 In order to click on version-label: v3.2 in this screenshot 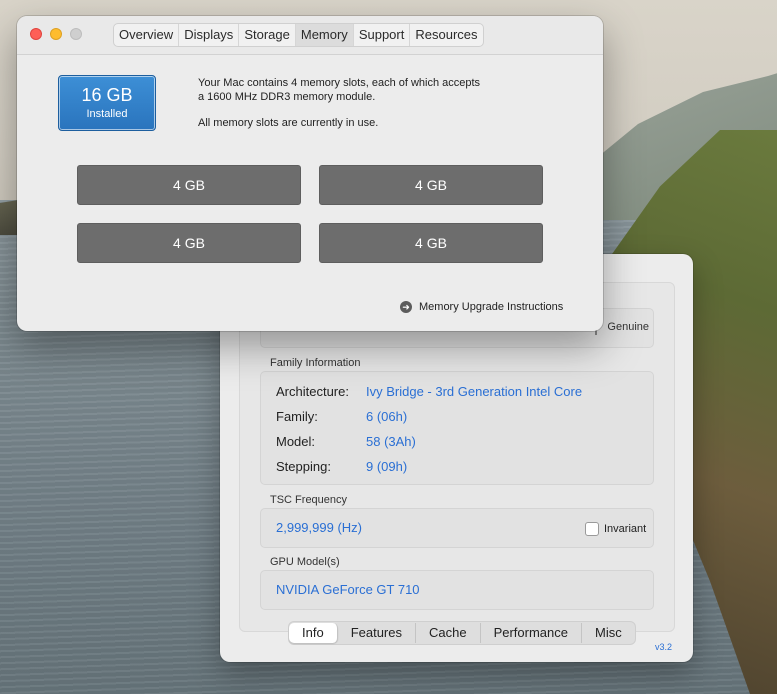, I will do `click(664, 647)`.